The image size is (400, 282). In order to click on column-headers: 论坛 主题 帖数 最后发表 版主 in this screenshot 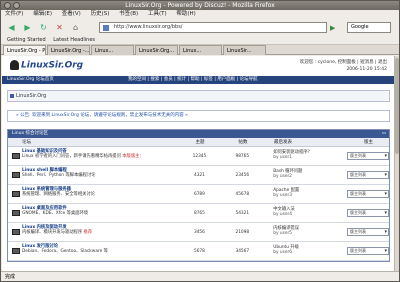, I will do `click(198, 142)`.